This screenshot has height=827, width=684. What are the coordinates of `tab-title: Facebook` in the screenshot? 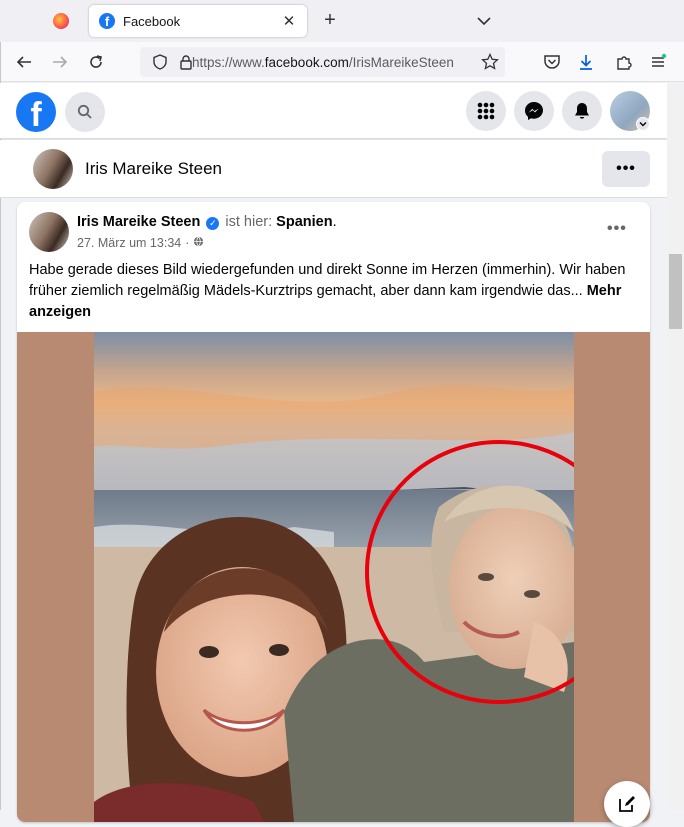 It's located at (152, 21).